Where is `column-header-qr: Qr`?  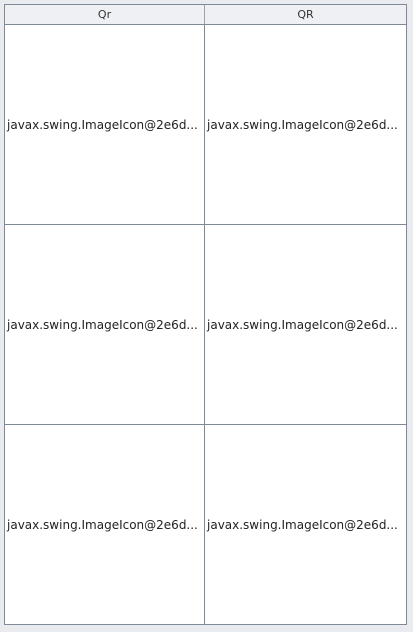
column-header-qr: Qr is located at coordinates (105, 14).